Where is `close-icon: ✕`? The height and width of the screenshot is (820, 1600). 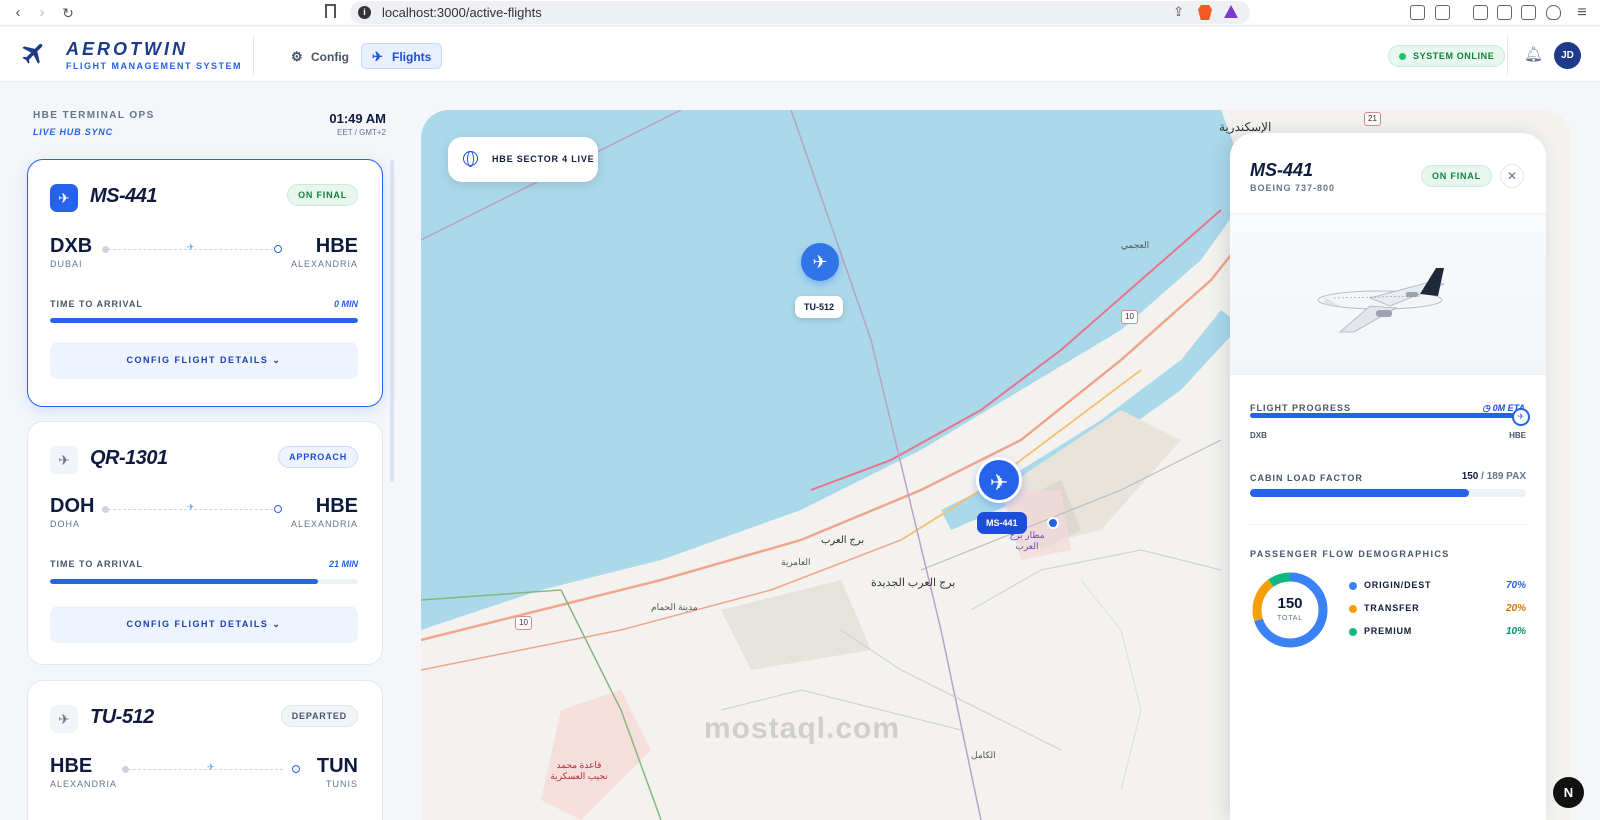
close-icon: ✕ is located at coordinates (1512, 176).